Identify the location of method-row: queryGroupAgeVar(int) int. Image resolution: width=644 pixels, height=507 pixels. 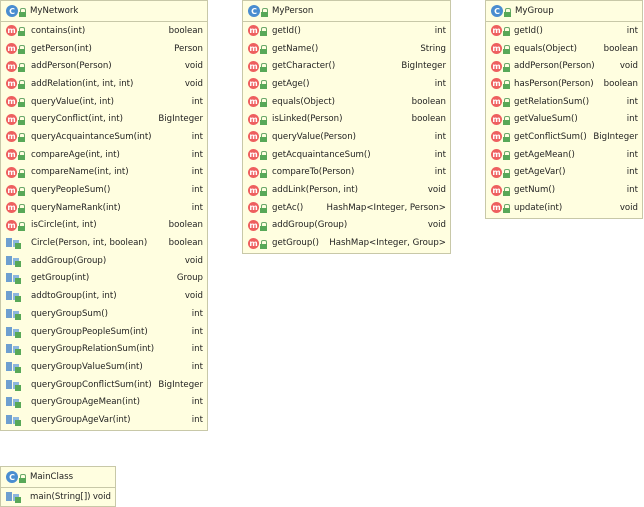
(104, 420).